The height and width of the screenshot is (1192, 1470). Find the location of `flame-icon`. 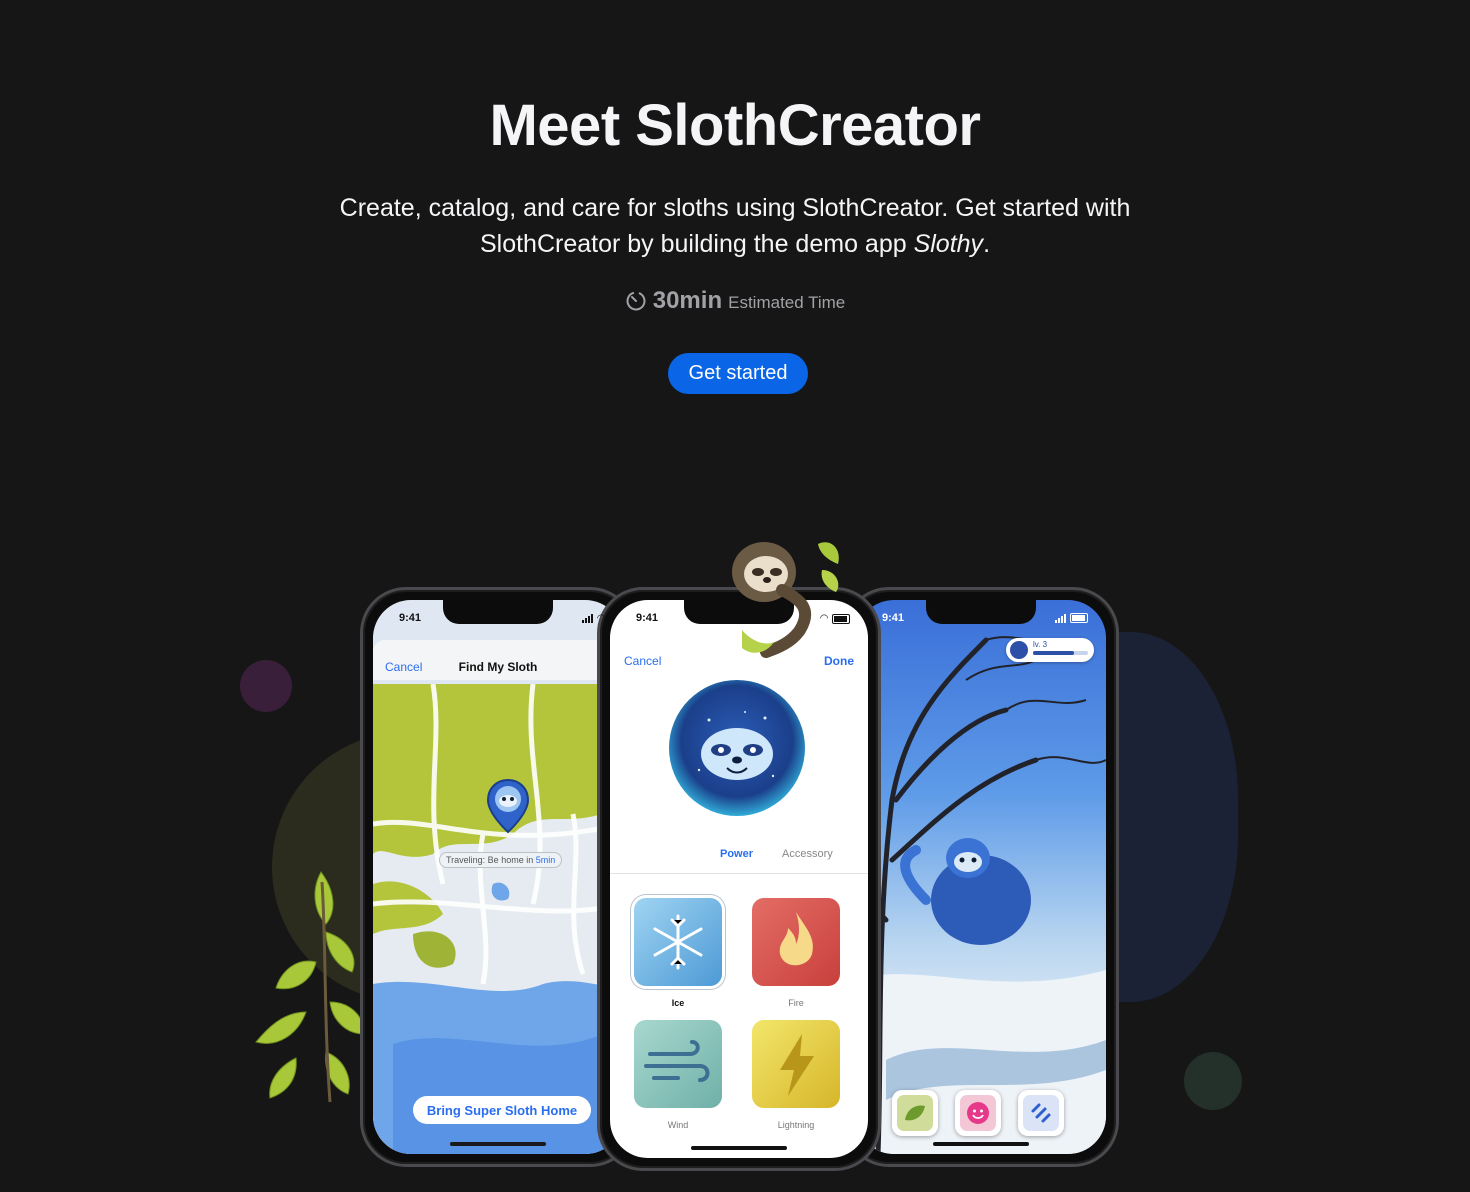

flame-icon is located at coordinates (796, 939).